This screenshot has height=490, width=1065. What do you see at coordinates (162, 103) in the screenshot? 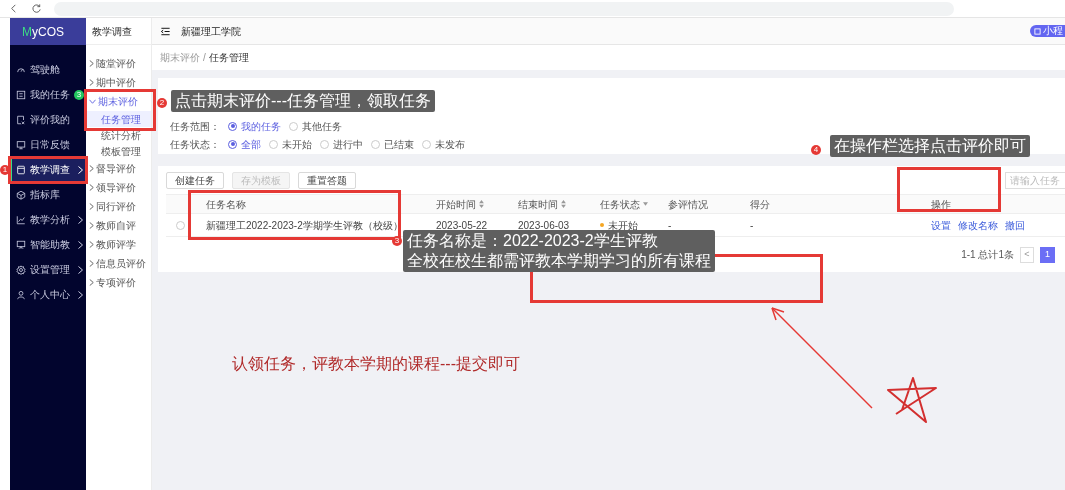
I see `step-number: 2` at bounding box center [162, 103].